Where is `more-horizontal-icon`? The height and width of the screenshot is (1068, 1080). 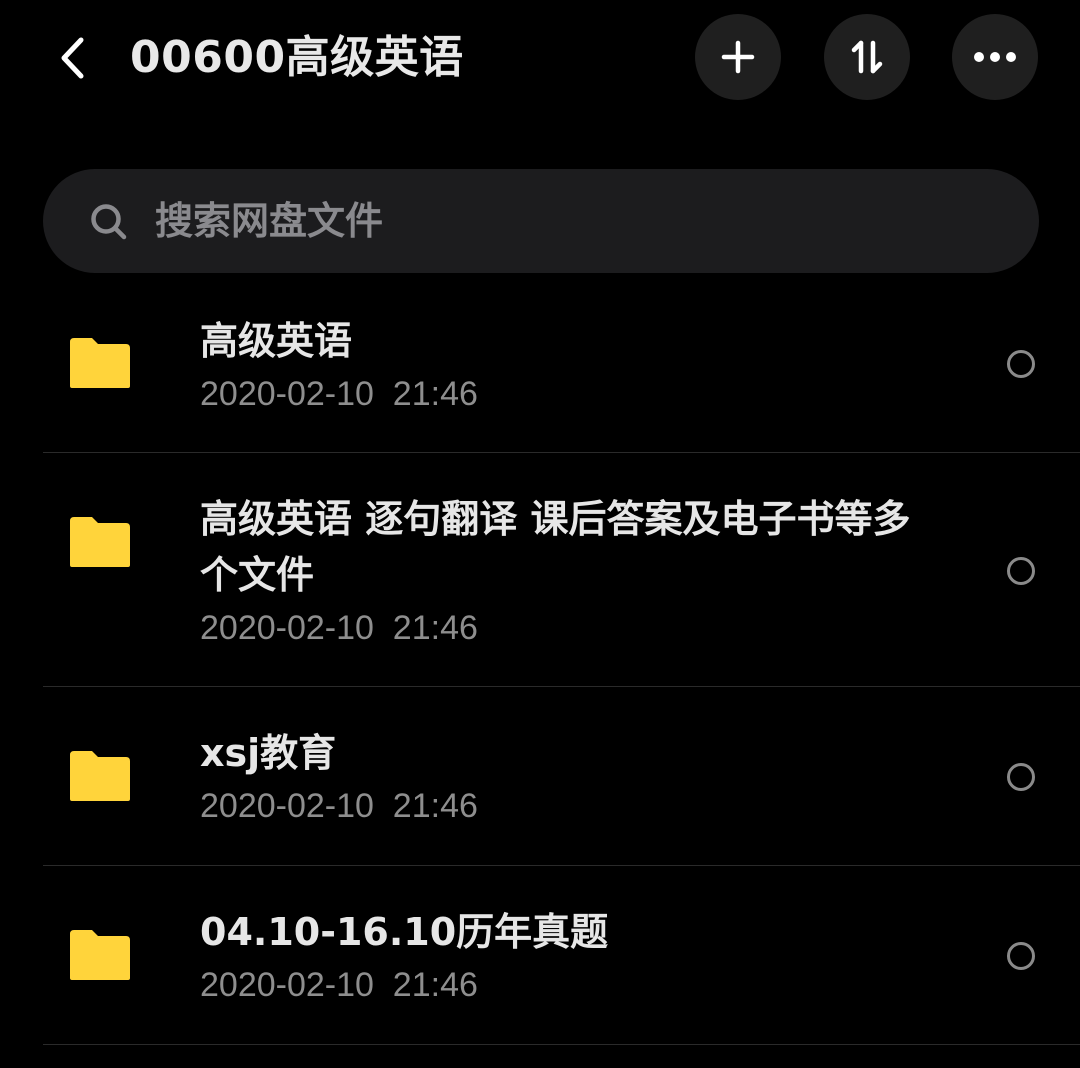 more-horizontal-icon is located at coordinates (995, 57).